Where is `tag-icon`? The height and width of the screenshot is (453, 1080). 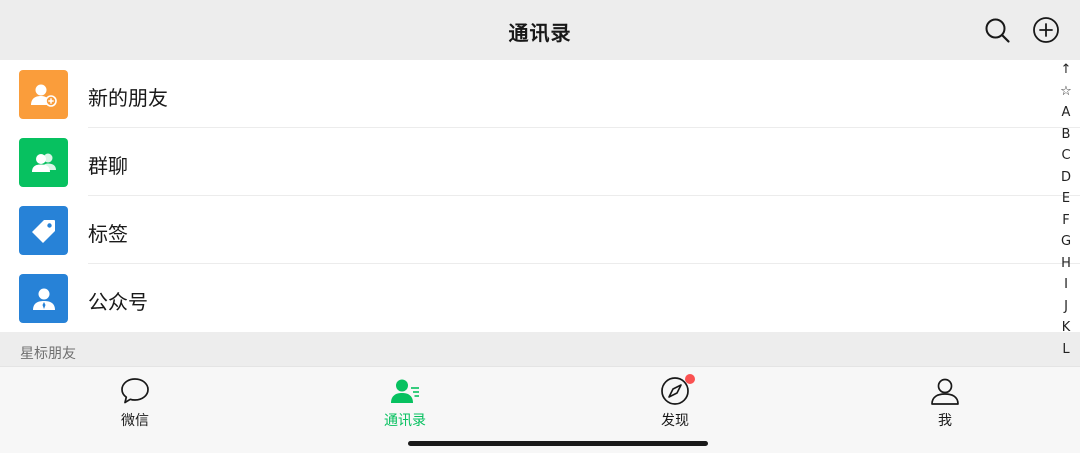
tag-icon is located at coordinates (43, 231).